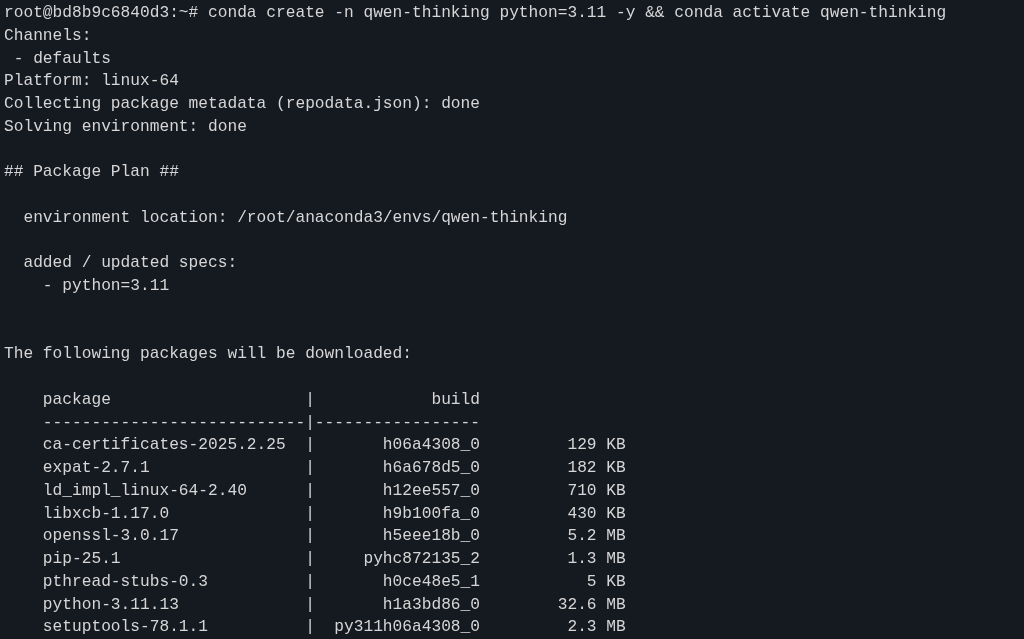 Image resolution: width=1024 pixels, height=639 pixels. Describe the element at coordinates (208, 354) in the screenshot. I see `terminal-line: The following packages will be downloaded:` at that location.